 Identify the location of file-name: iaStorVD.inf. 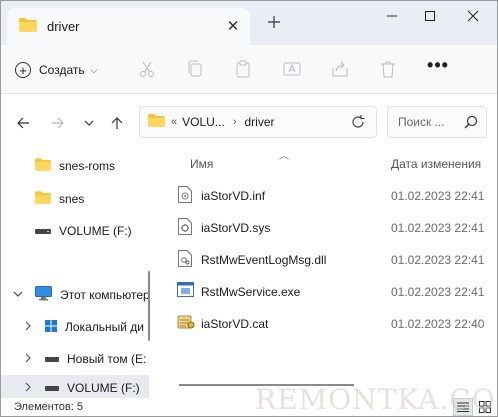
(233, 196).